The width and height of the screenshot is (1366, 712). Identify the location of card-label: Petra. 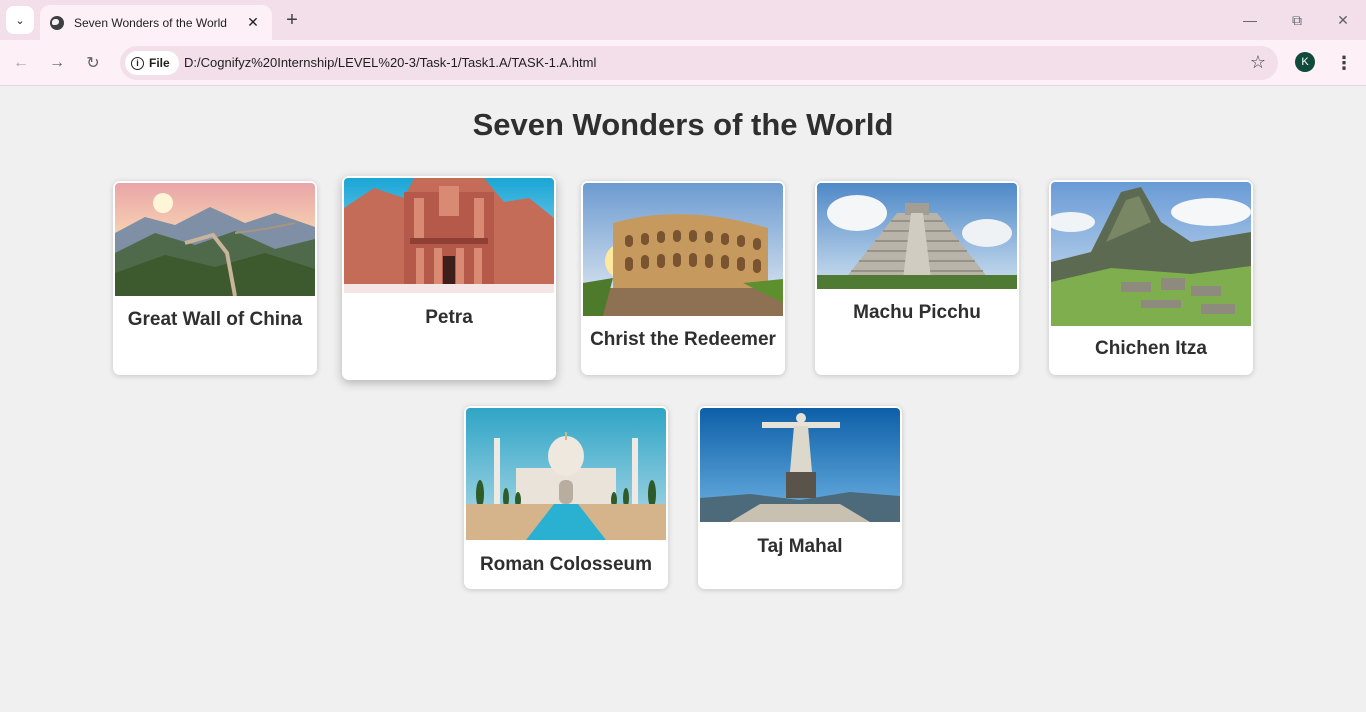
(449, 317).